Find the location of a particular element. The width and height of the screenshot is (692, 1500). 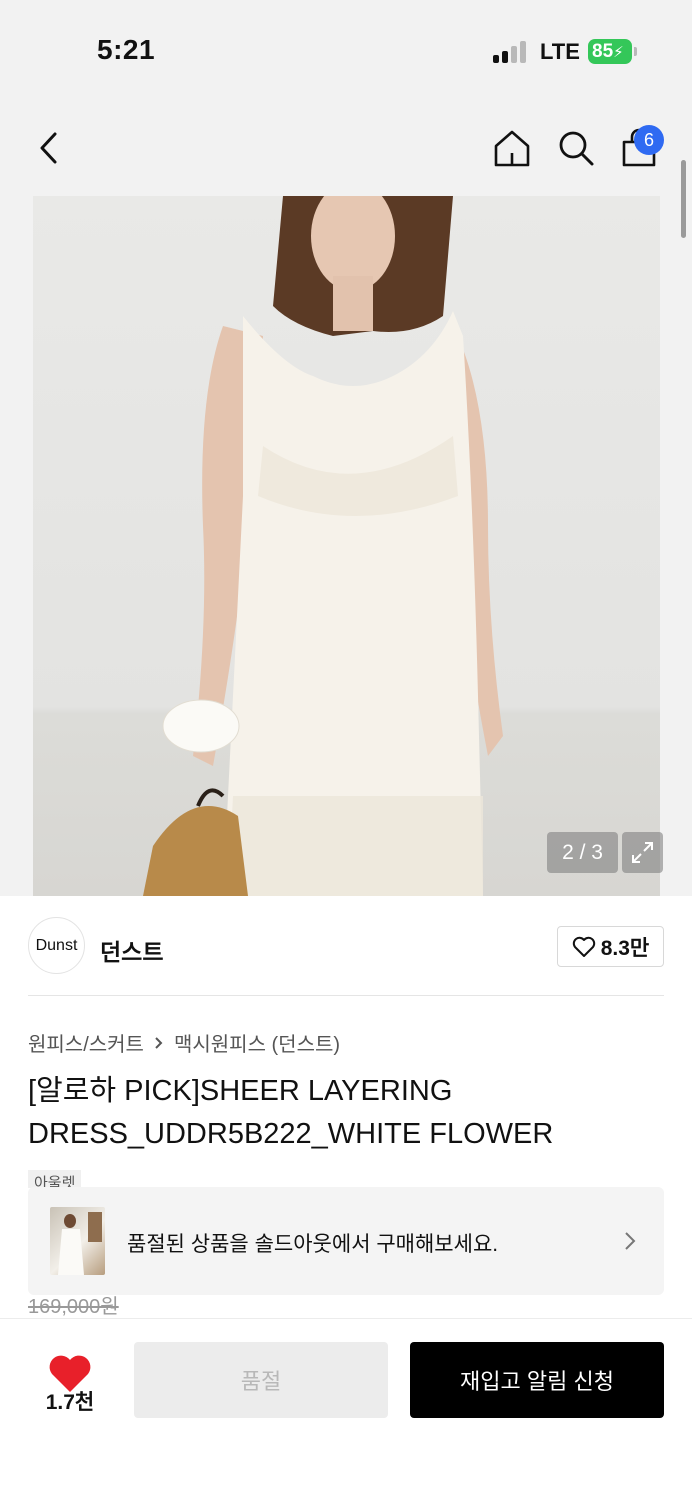

divider is located at coordinates (346, 995).